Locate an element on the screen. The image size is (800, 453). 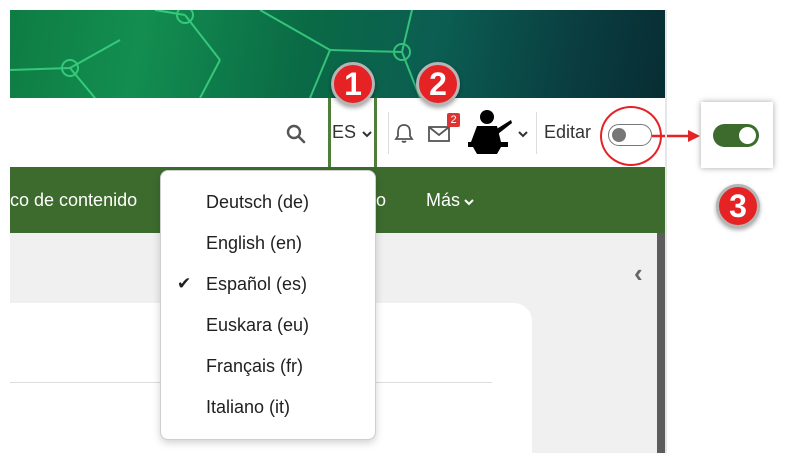
search-icon is located at coordinates (296, 134).